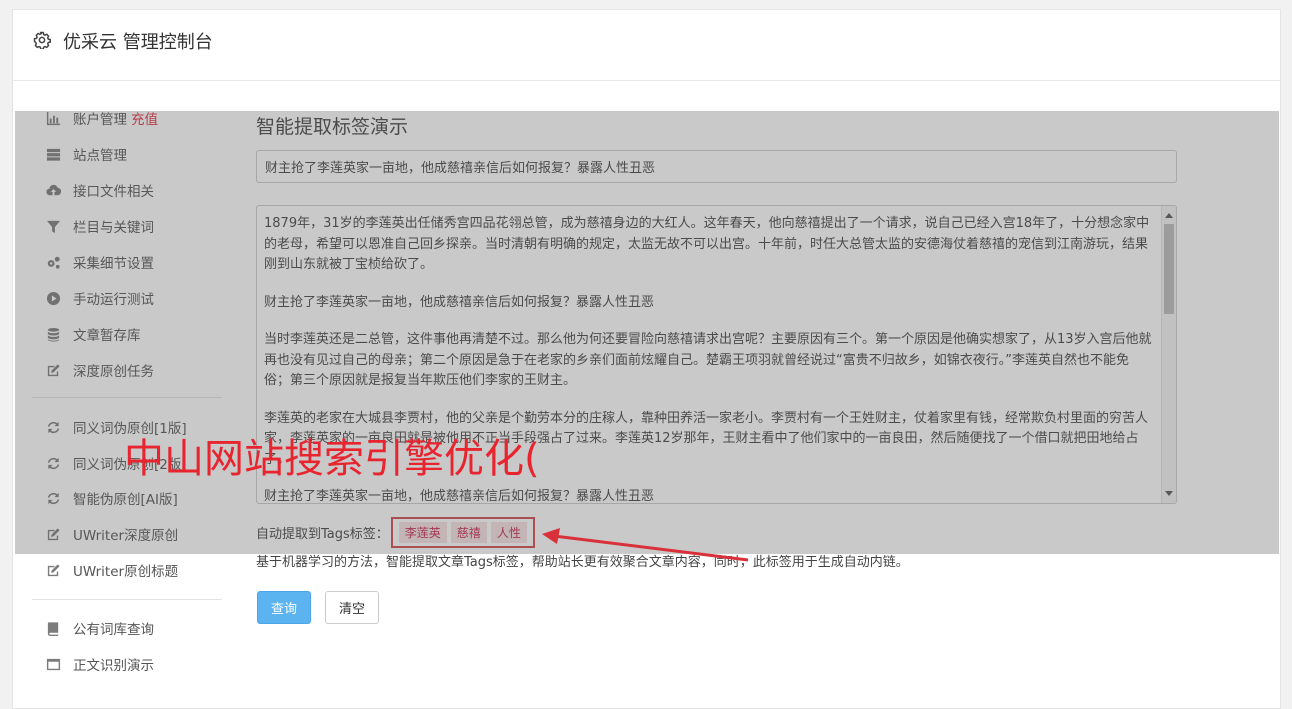  I want to click on sidebar-item-label: 智能伪原创[AI版], so click(125, 500).